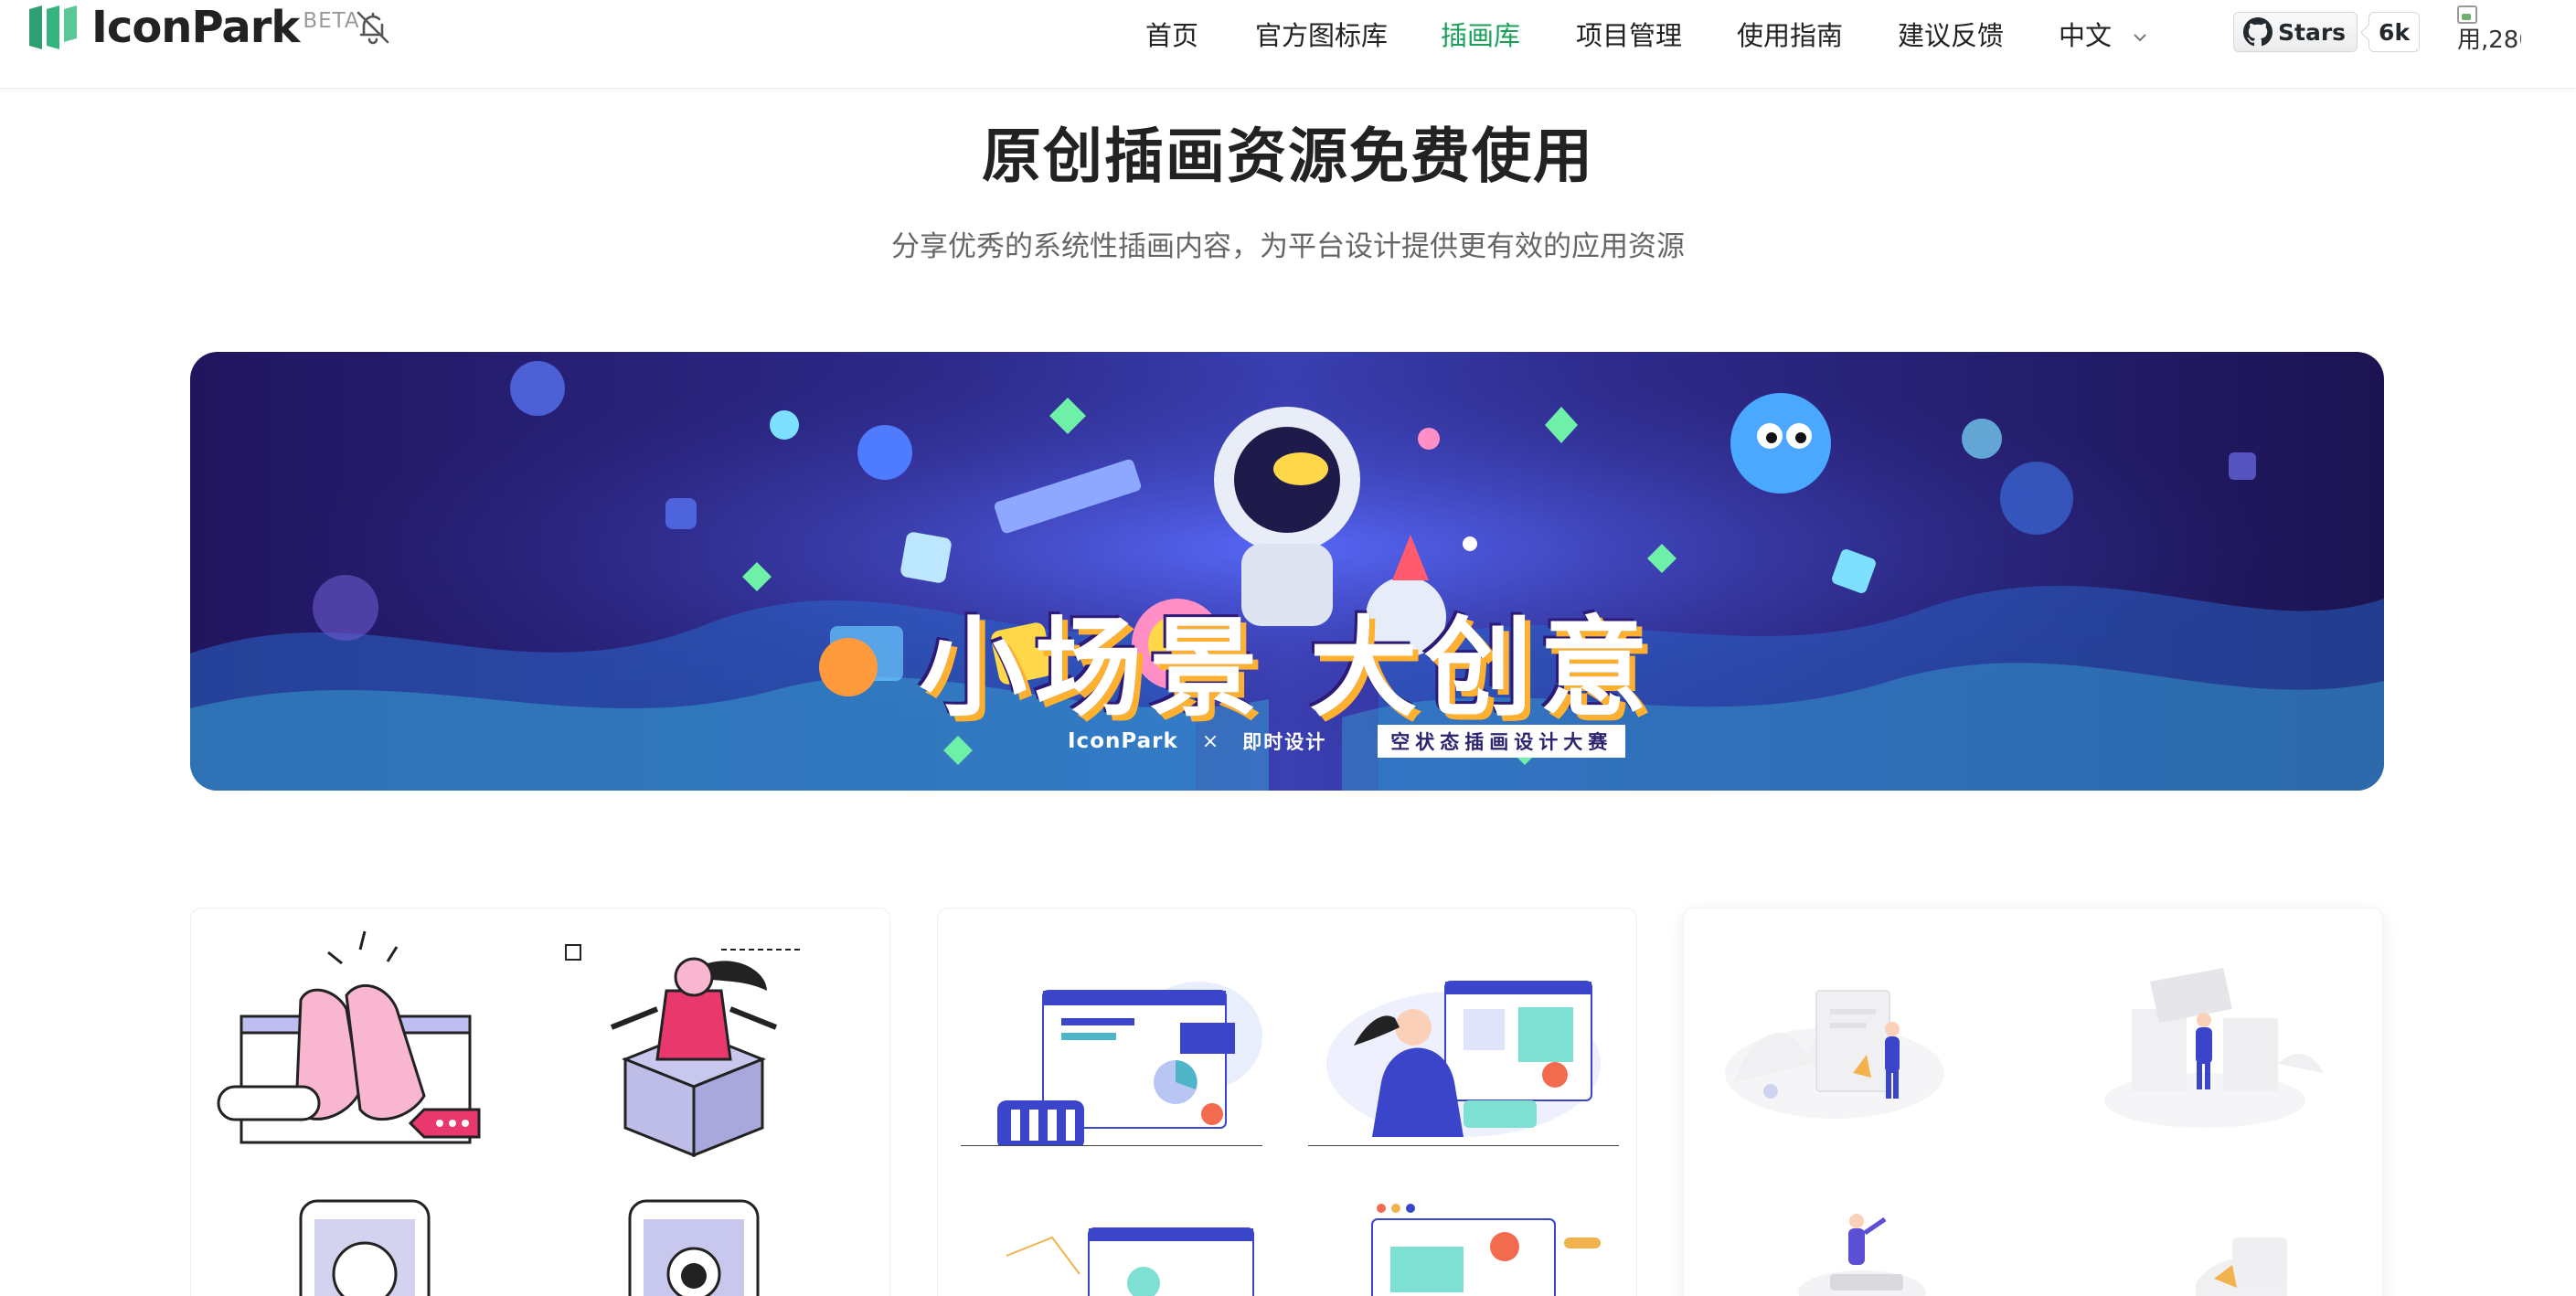 The width and height of the screenshot is (2576, 1296). What do you see at coordinates (1287, 1102) in the screenshot?
I see `illustration-pack-card-blue` at bounding box center [1287, 1102].